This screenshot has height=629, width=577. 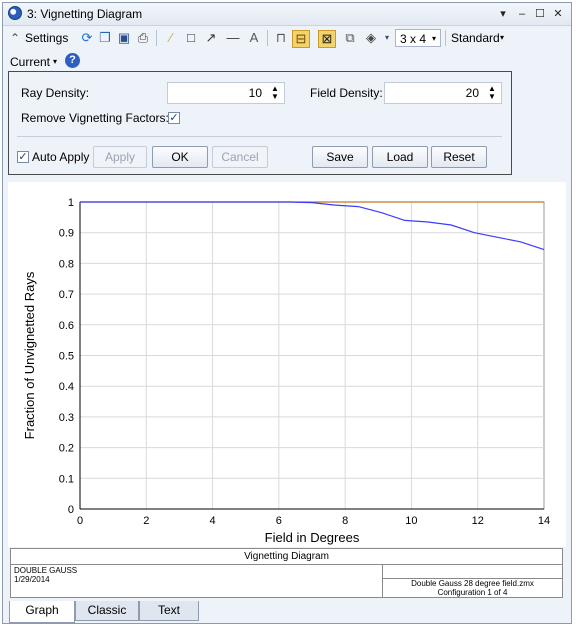 I want to click on footer-date: 1/29/2014, so click(x=32, y=579).